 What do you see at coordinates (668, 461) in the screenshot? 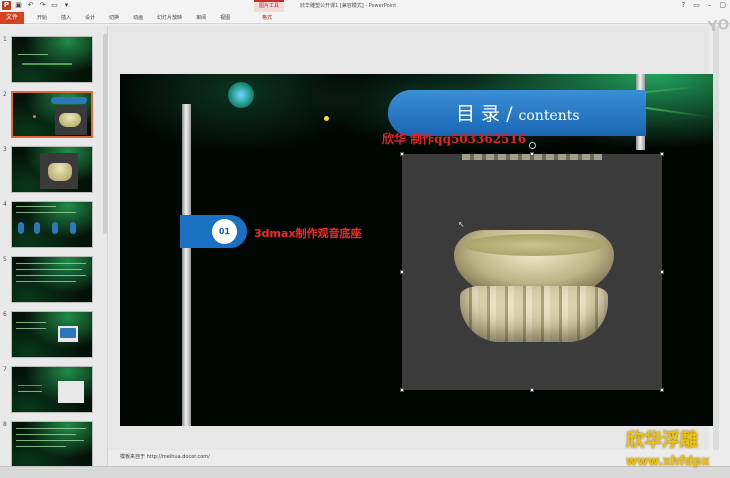
I see `url-watermark: www.xhfdpx` at bounding box center [668, 461].